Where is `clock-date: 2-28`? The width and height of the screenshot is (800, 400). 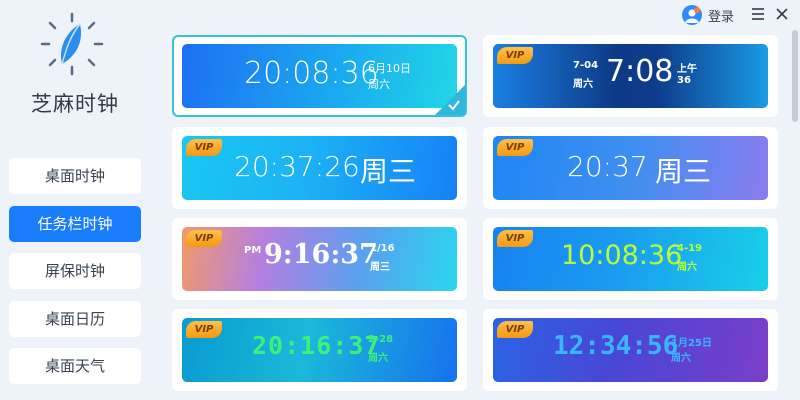 clock-date: 2-28 is located at coordinates (381, 339).